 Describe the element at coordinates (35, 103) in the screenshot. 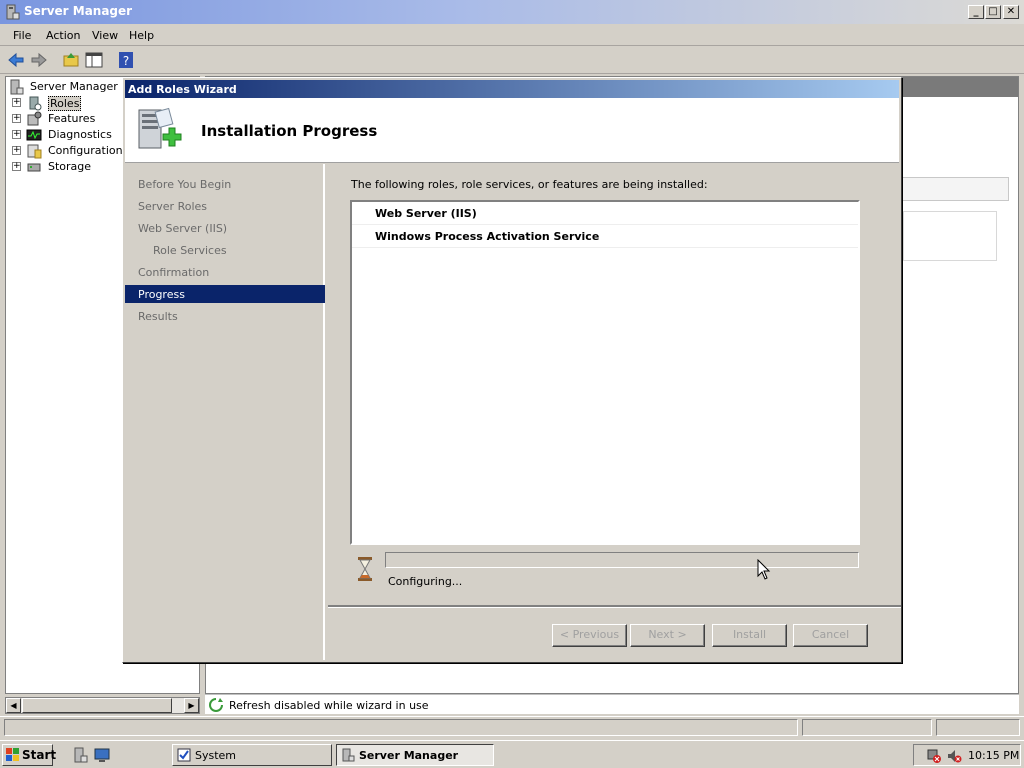

I see `roles-icon` at that location.